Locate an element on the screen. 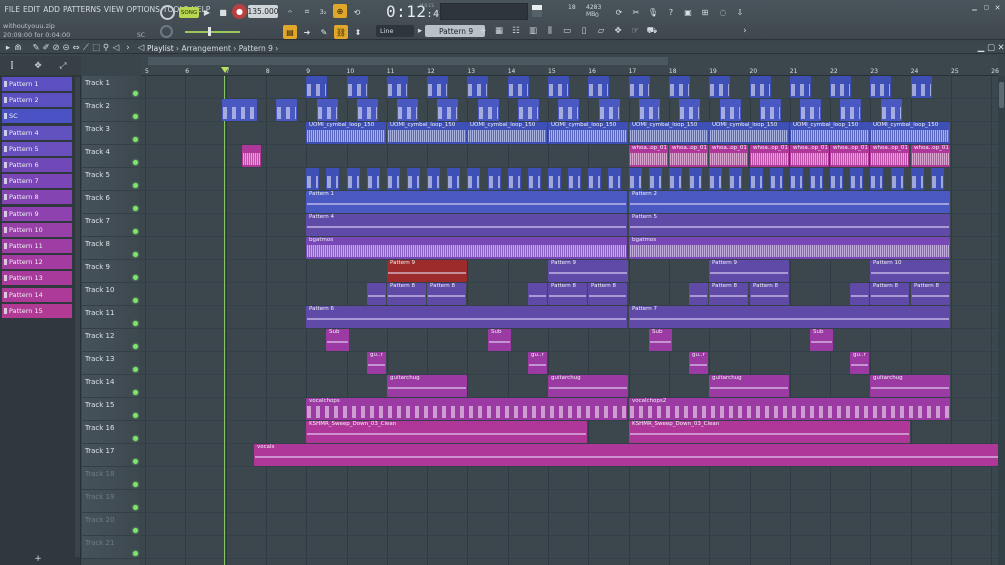 Image resolution: width=1005 pixels, height=565 pixels. picker-item: Pattern 15 is located at coordinates (37, 310).